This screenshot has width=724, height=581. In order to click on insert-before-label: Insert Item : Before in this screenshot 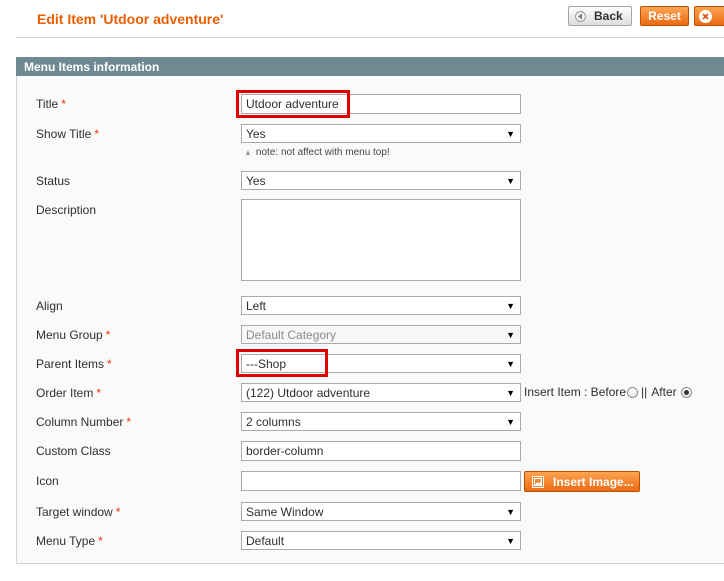, I will do `click(575, 392)`.